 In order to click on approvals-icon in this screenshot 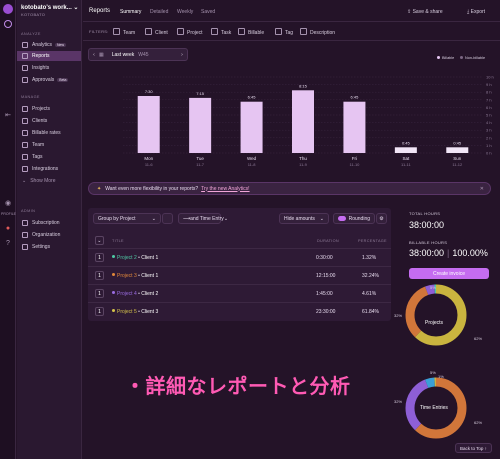, I will do `click(25, 80)`.